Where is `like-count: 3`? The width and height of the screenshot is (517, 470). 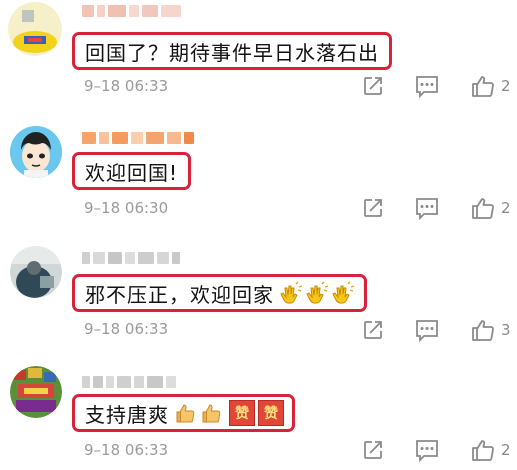
like-count: 3 is located at coordinates (506, 330).